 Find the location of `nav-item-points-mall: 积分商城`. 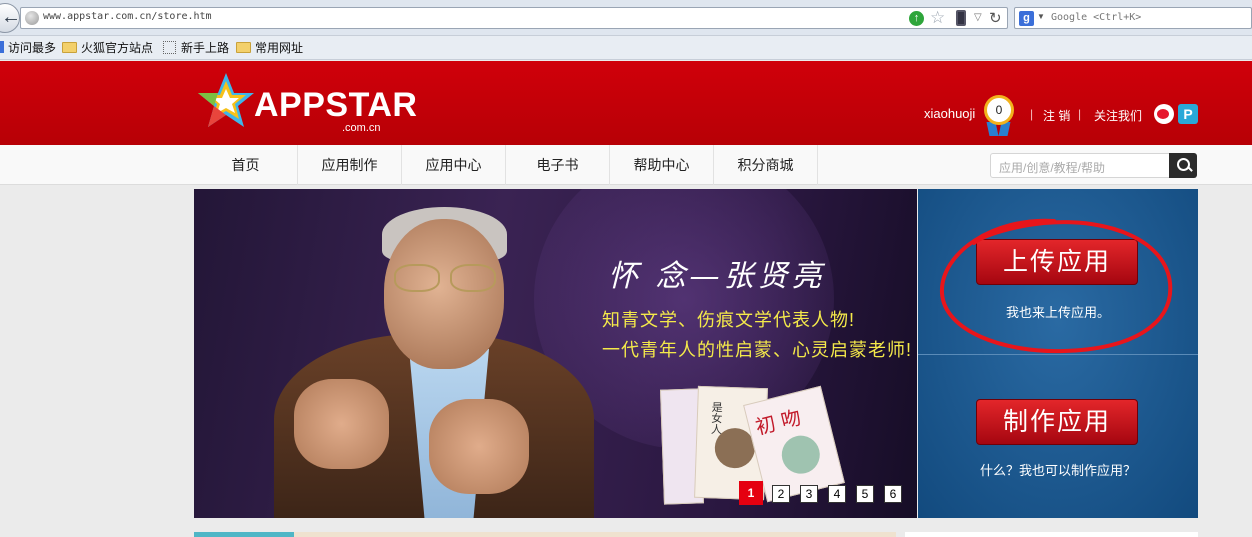

nav-item-points-mall: 积分商城 is located at coordinates (766, 165).